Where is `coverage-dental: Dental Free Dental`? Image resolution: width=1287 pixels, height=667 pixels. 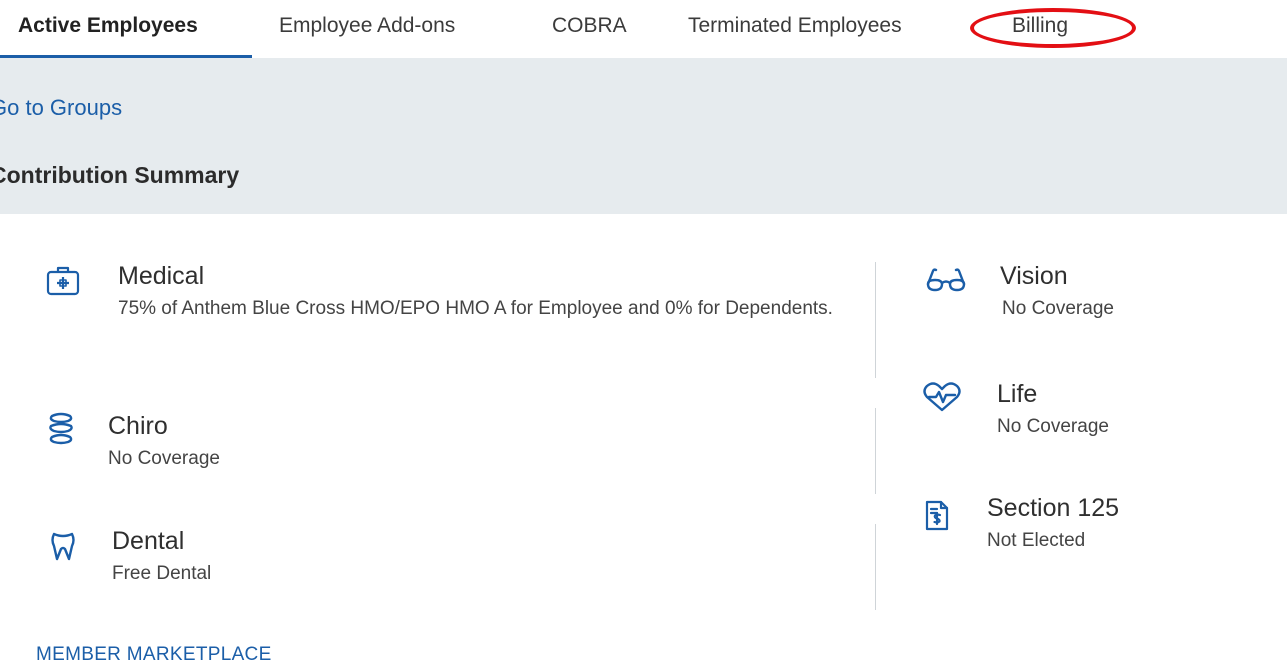 coverage-dental: Dental Free Dental is located at coordinates (250, 562).